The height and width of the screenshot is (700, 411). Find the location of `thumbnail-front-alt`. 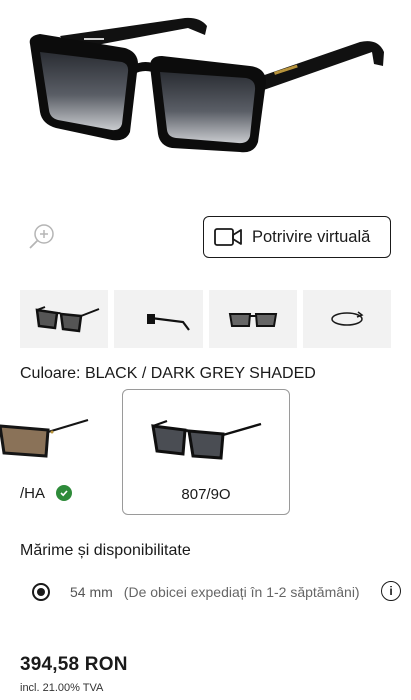

thumbnail-front-alt is located at coordinates (252, 319).